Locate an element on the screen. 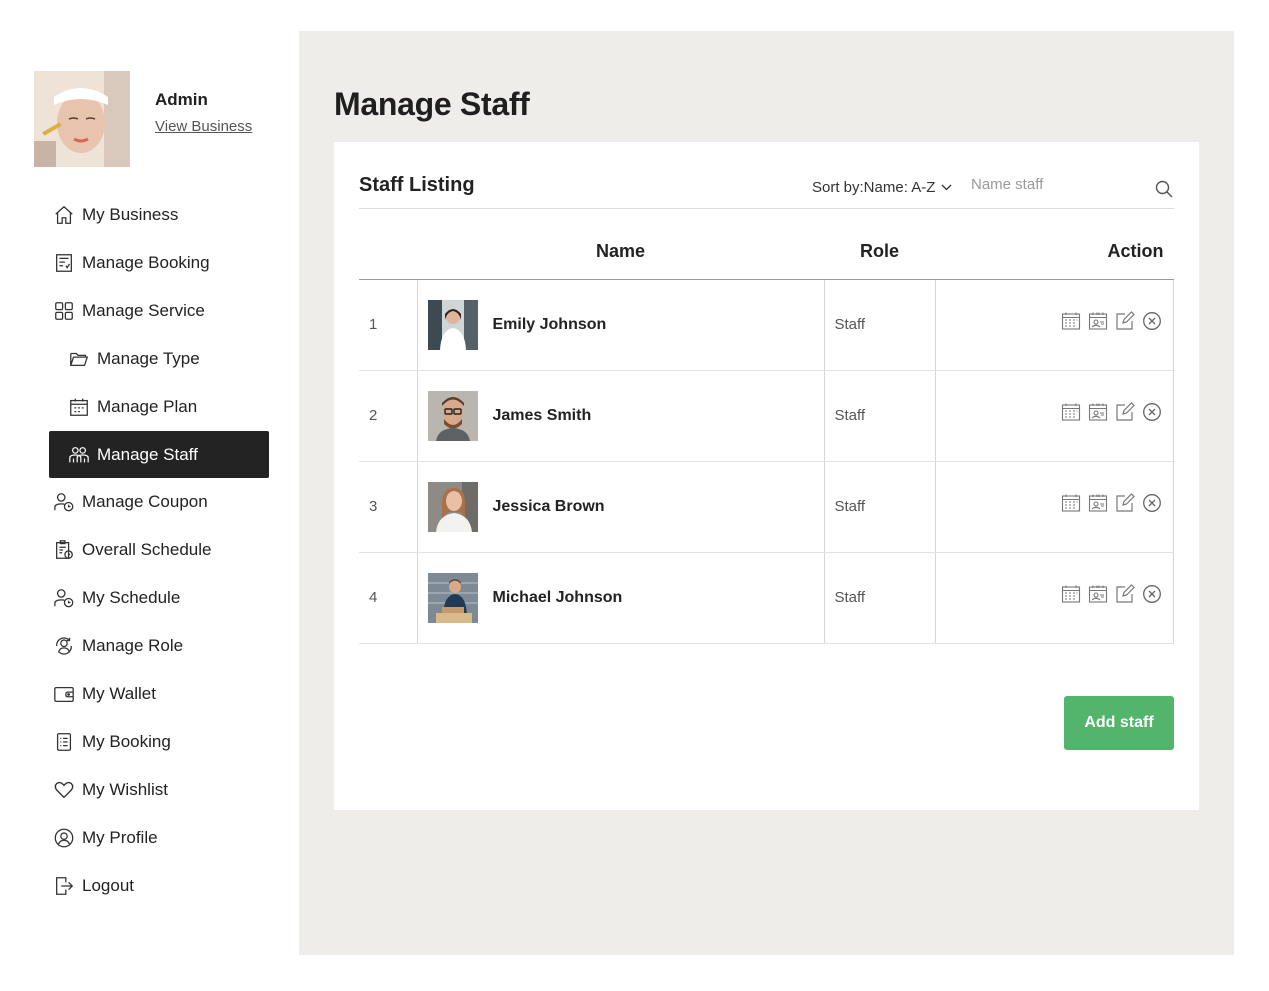 The width and height of the screenshot is (1269, 991). profile-header: Admin View Business is located at coordinates (143, 119).